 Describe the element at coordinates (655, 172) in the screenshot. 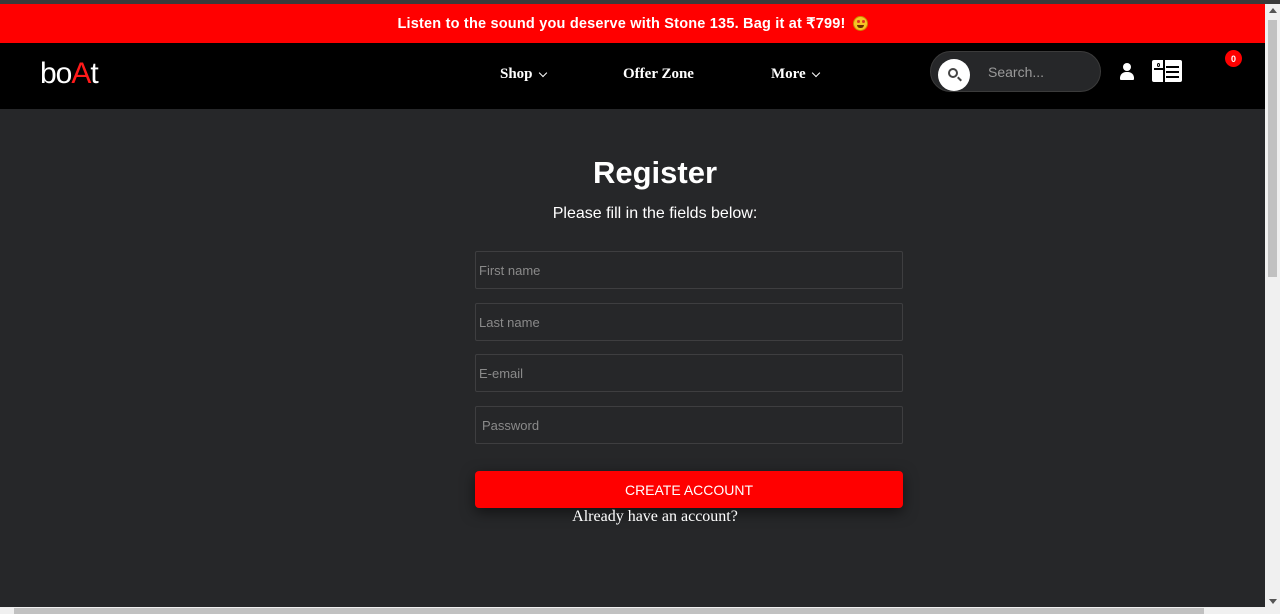

I see `page-title: Register` at that location.